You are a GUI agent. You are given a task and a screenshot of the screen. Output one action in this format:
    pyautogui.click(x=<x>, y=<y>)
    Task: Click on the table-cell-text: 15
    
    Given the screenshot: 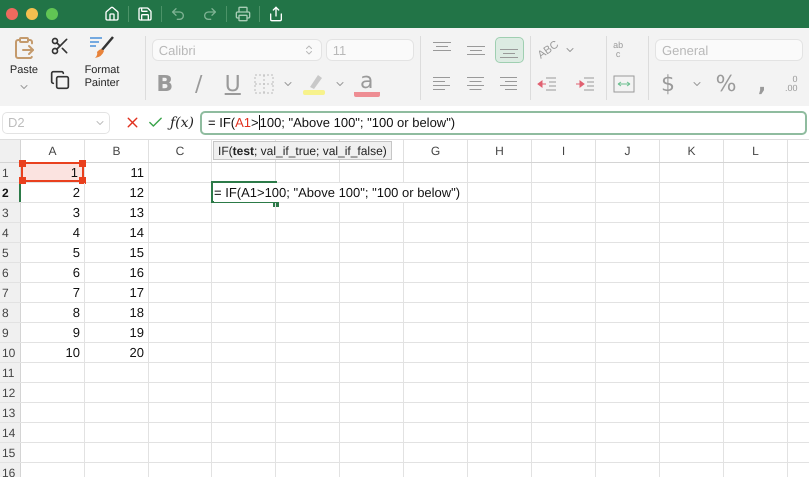 What is the action you would take?
    pyautogui.click(x=136, y=253)
    